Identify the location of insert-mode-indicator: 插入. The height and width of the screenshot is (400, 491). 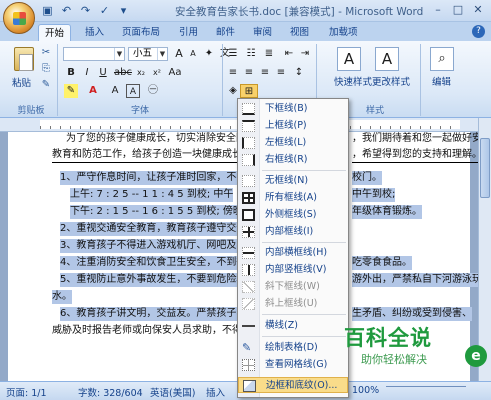
(215, 392).